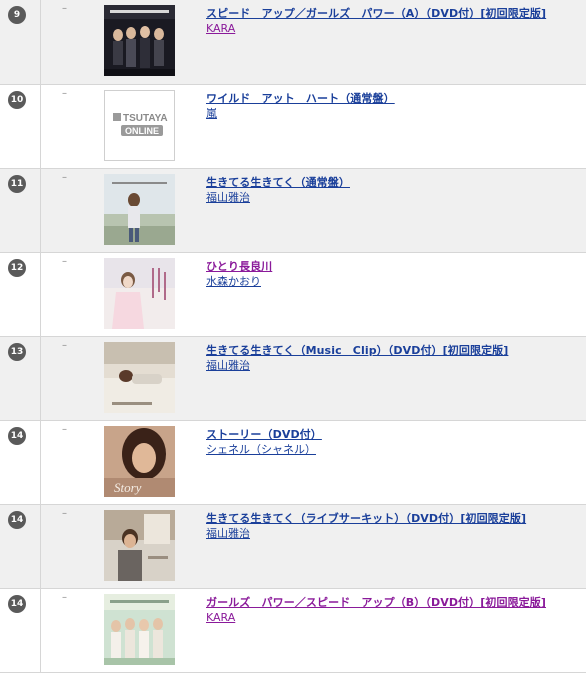 This screenshot has height=677, width=586. I want to click on item-title-link: 生きてる生きてく（通常盤）, so click(394, 182).